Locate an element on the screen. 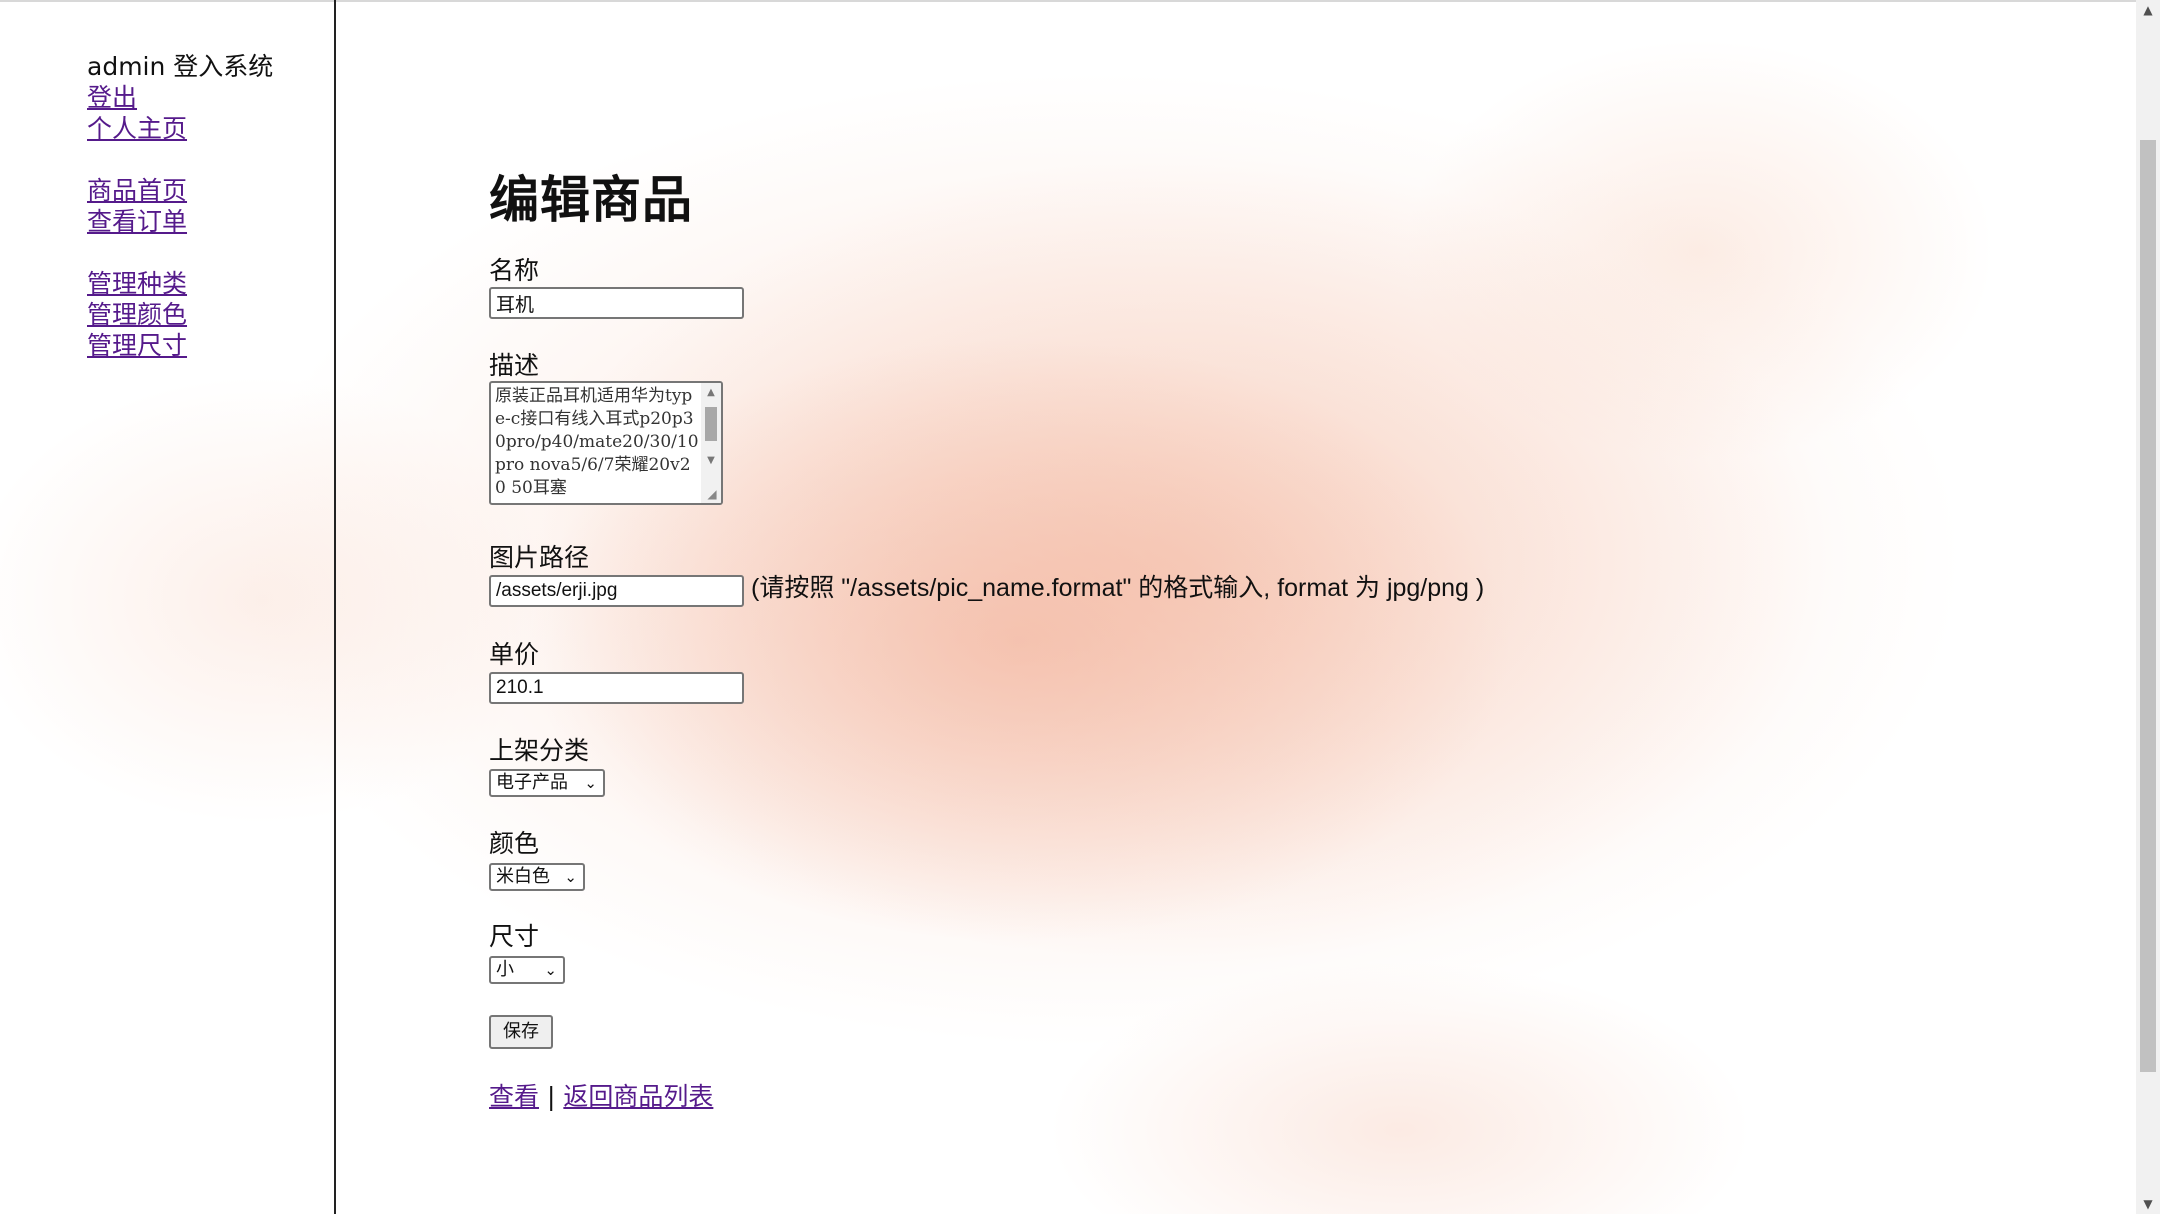 The image size is (2160, 1214). manage-categories-link: 管理种类 is located at coordinates (180, 283).